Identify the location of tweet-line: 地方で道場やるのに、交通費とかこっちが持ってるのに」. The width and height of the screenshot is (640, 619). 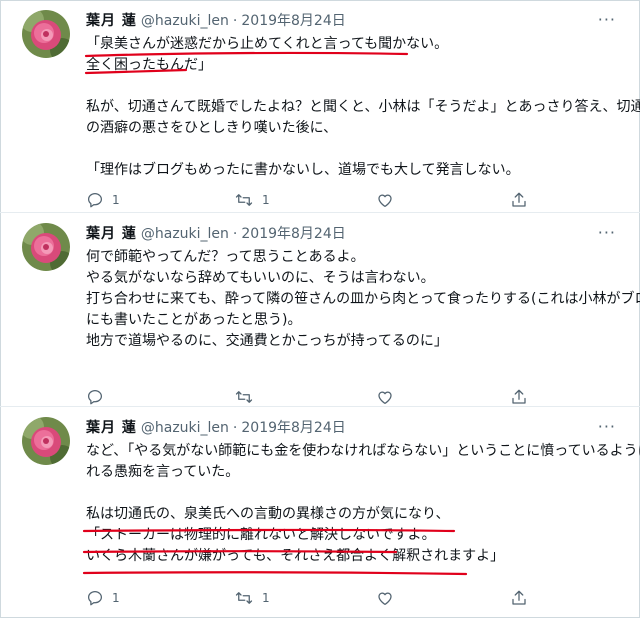
(267, 341).